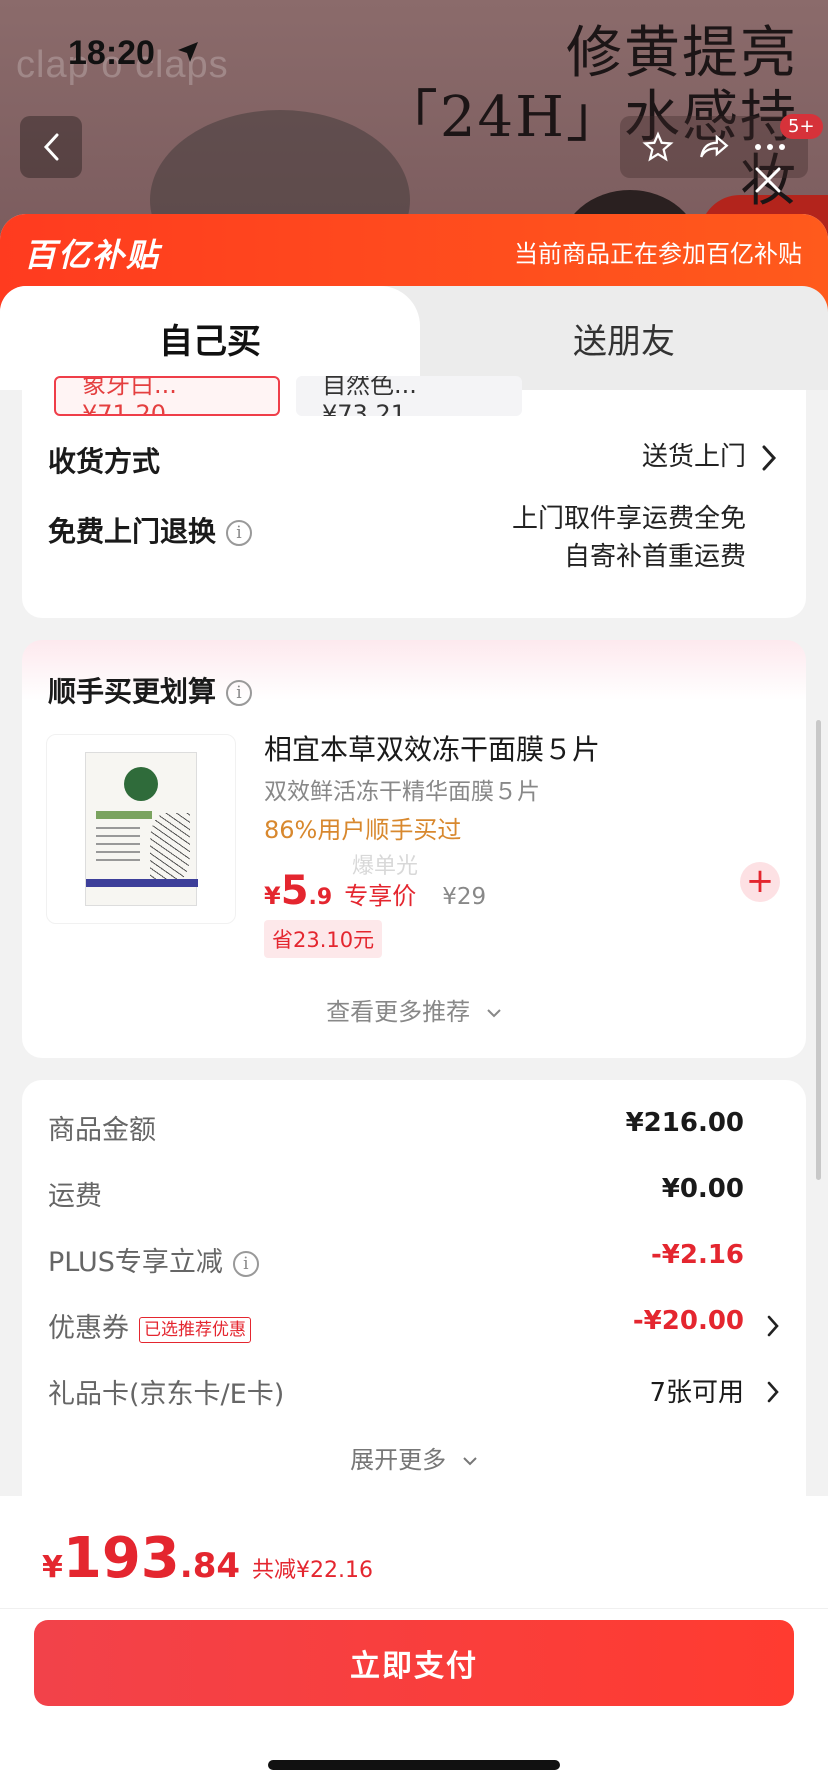  I want to click on share-icon, so click(714, 147).